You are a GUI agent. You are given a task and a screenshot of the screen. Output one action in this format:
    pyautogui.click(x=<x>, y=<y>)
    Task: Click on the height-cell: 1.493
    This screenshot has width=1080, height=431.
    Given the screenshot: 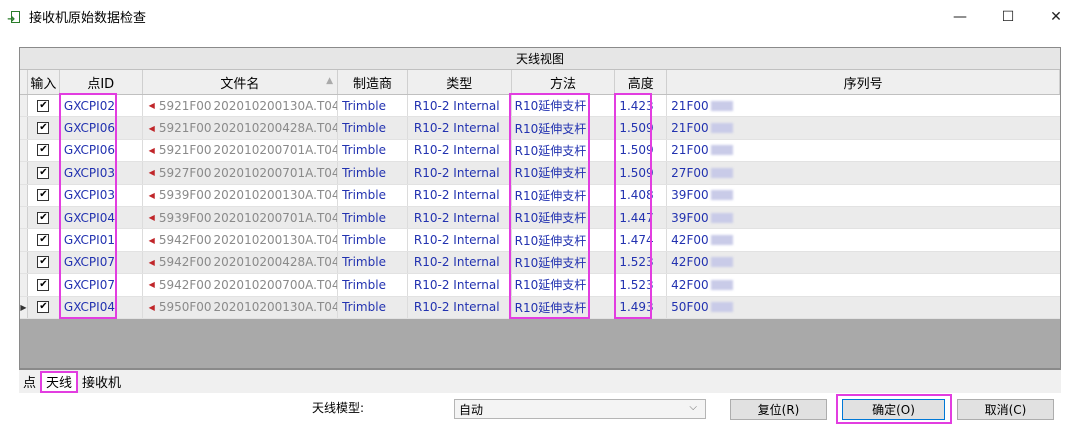 What is the action you would take?
    pyautogui.click(x=641, y=307)
    